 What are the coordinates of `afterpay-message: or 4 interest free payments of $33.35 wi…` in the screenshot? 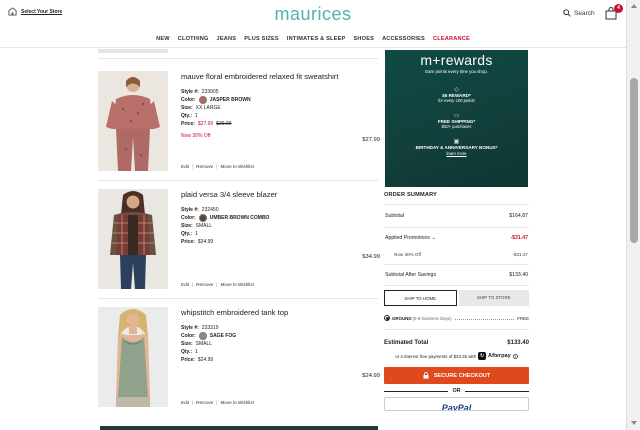 It's located at (456, 356).